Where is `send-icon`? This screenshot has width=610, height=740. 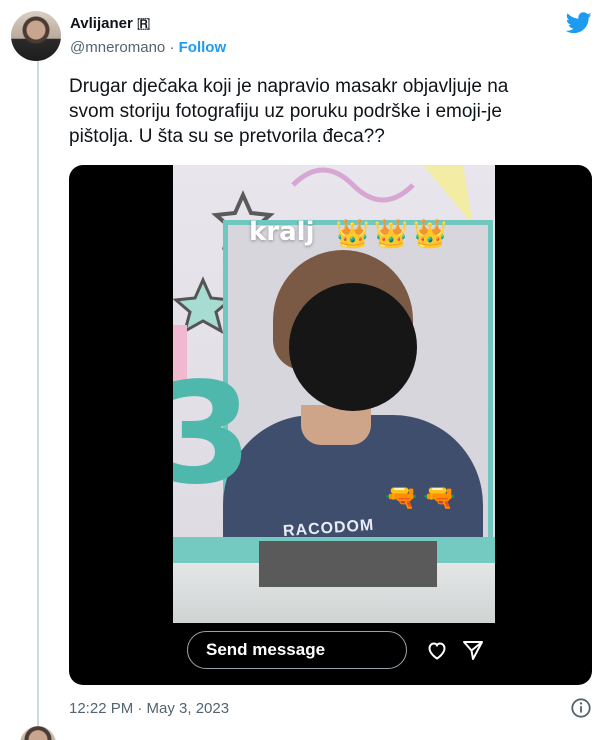 send-icon is located at coordinates (473, 650).